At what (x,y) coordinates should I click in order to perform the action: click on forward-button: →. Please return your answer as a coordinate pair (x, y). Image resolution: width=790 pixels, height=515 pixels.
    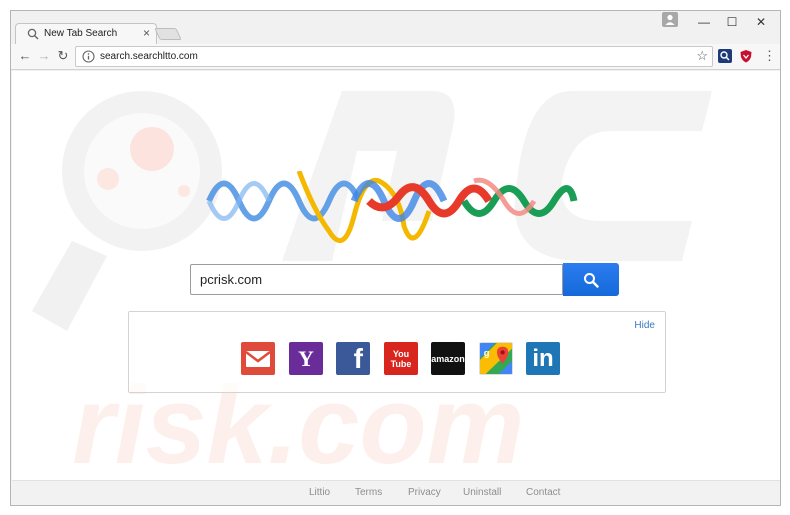
    Looking at the image, I should click on (44, 56).